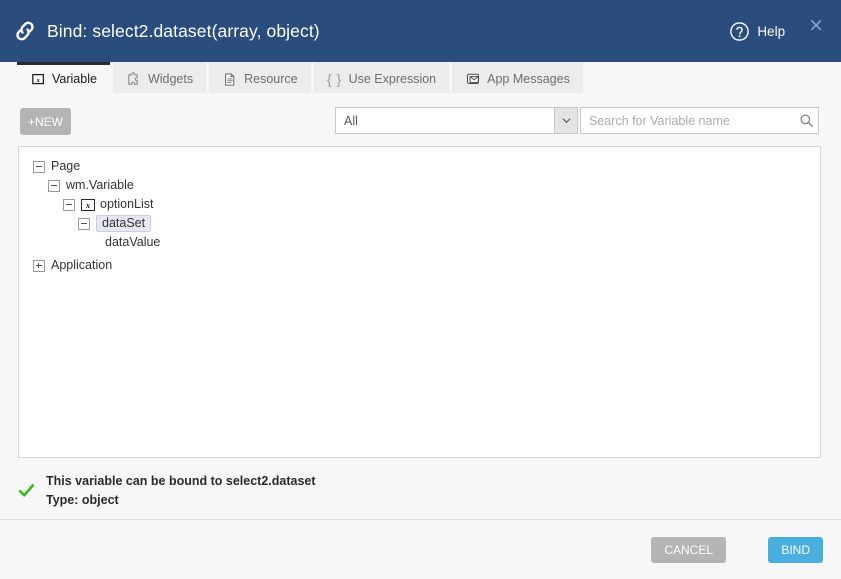 This screenshot has width=841, height=579. I want to click on document-icon, so click(230, 79).